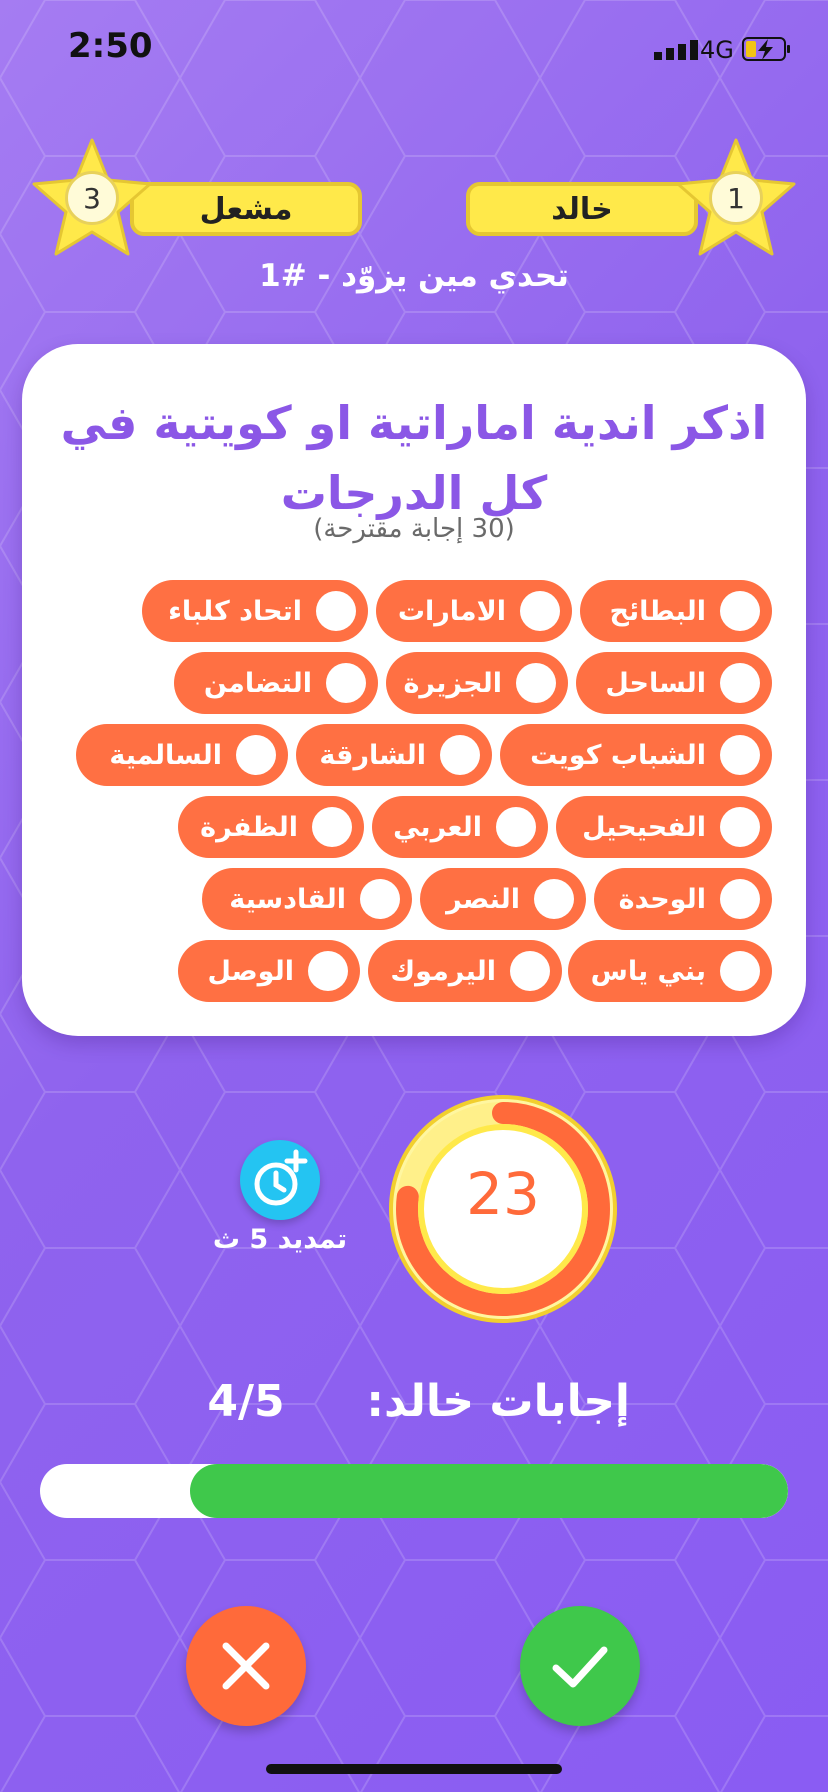 The image size is (828, 1792). I want to click on challenge-title: تحدي مين يزوّد - #1, so click(414, 276).